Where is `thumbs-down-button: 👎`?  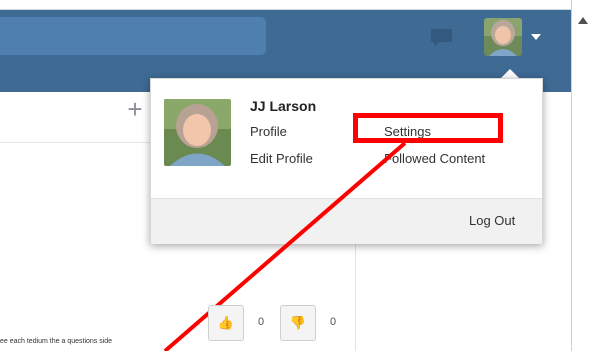 thumbs-down-button: 👎 is located at coordinates (298, 323).